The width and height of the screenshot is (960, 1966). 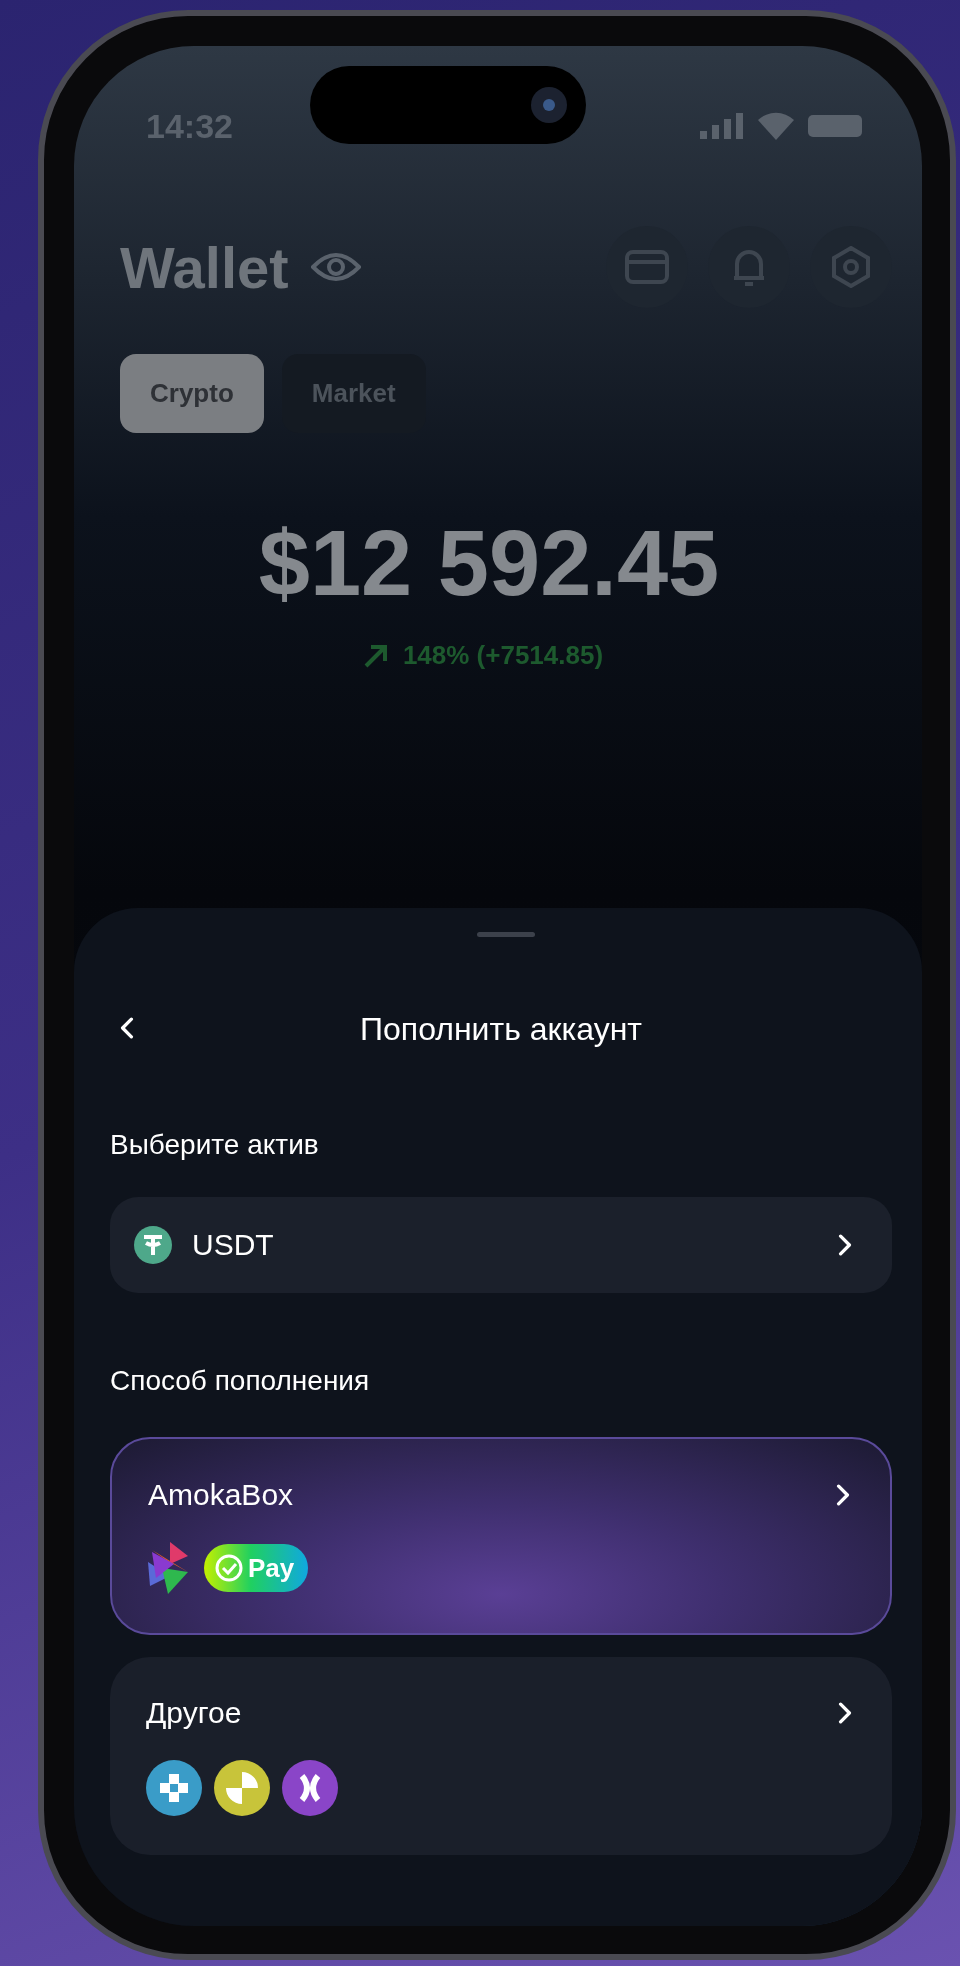 I want to click on pay-badge: Pay, so click(x=256, y=1568).